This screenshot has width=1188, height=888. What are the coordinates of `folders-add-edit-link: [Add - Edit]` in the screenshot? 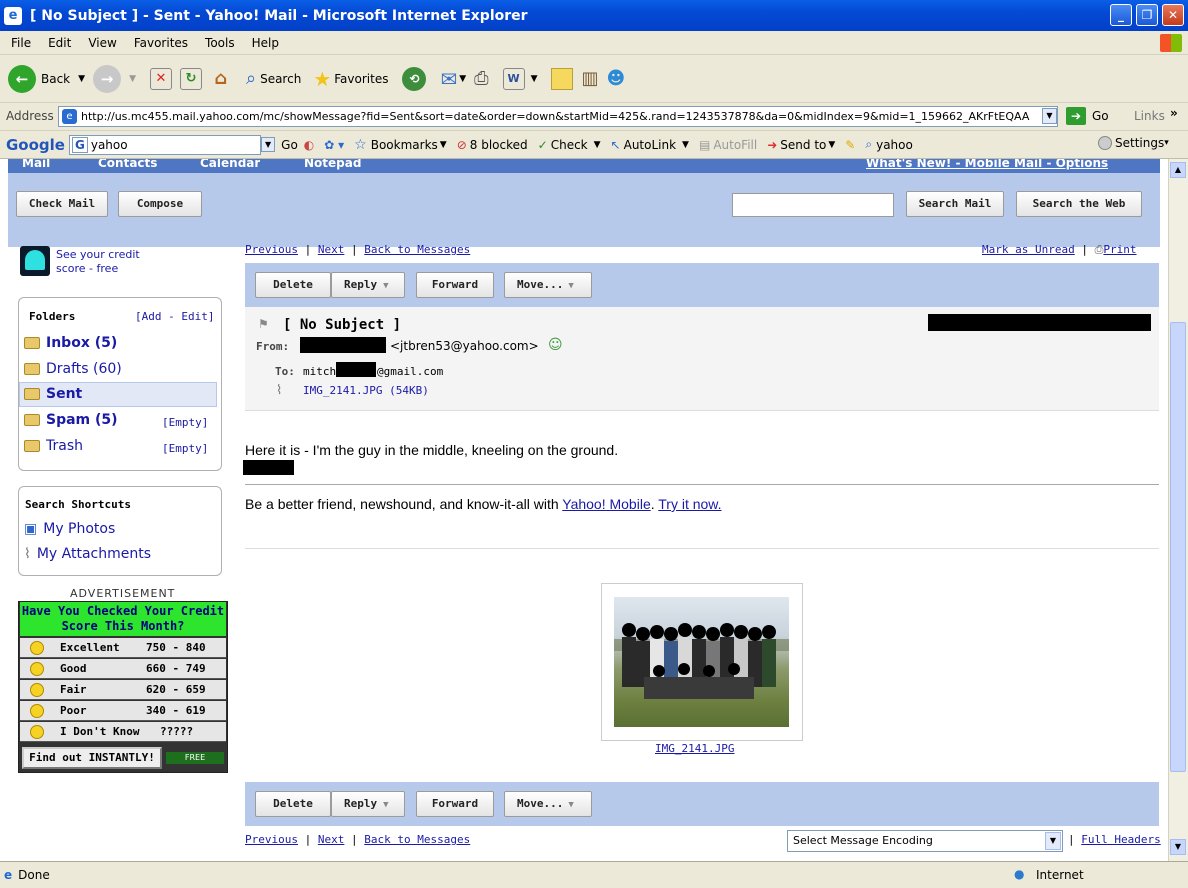 It's located at (174, 316).